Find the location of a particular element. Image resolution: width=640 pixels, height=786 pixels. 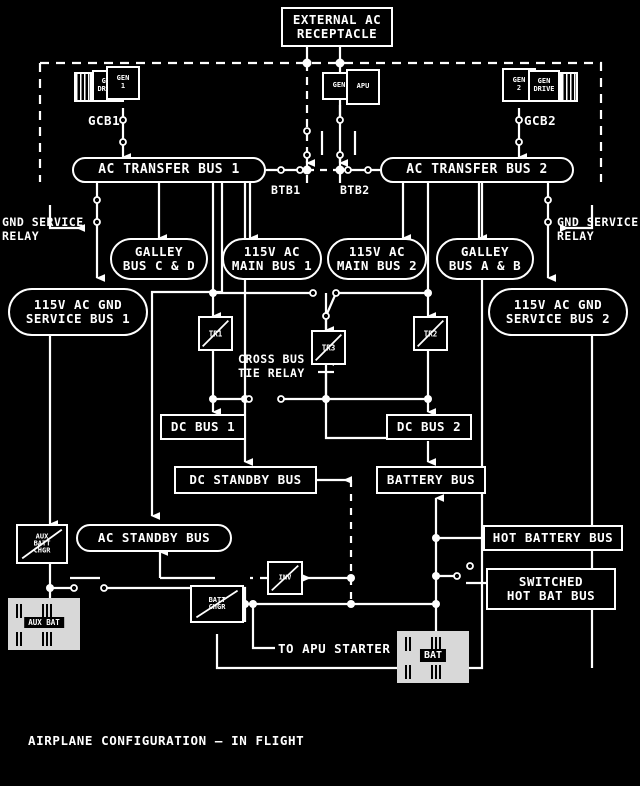

bat-cells-top-left is located at coordinates (408, 644).